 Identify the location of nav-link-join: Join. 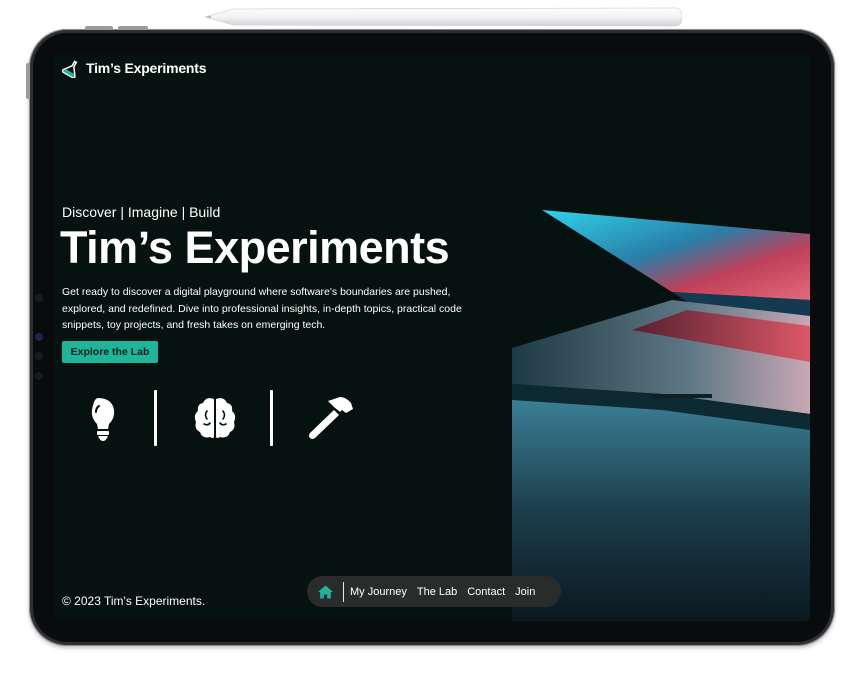
(525, 592).